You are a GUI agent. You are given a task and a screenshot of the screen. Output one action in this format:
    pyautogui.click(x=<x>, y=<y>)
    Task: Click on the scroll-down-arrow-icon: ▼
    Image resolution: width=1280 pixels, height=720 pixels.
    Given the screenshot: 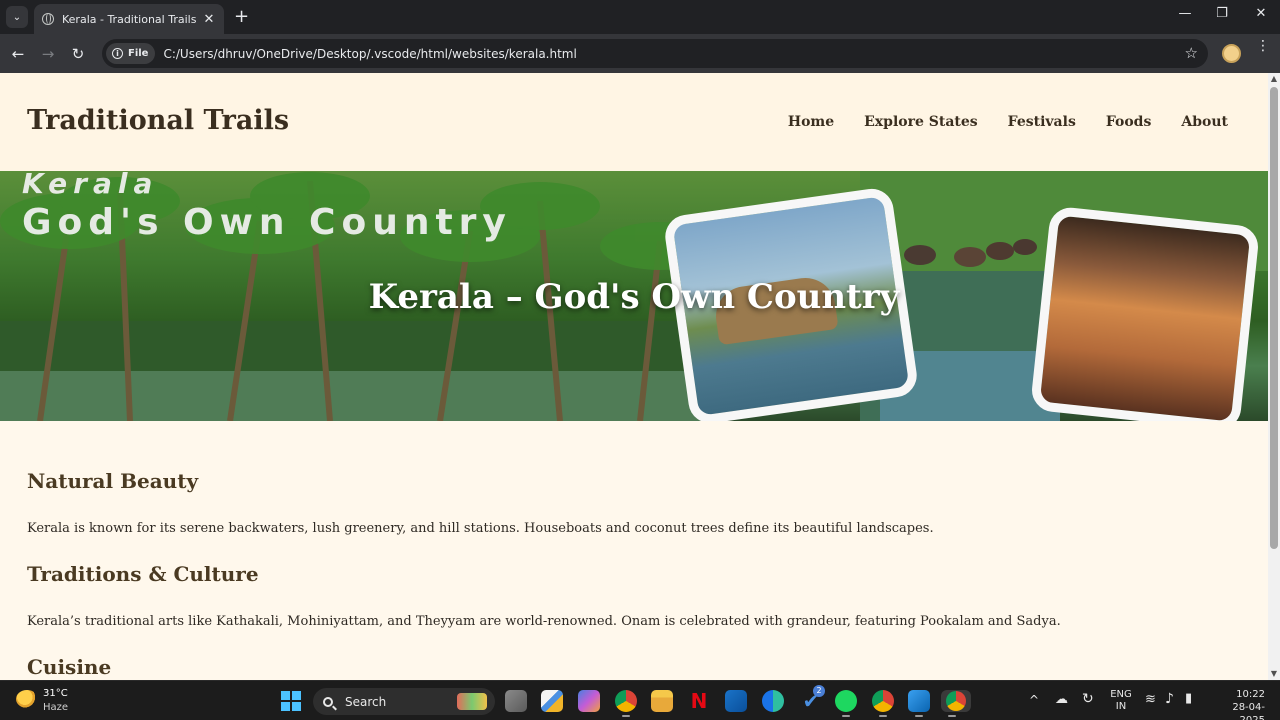 What is the action you would take?
    pyautogui.click(x=1274, y=674)
    